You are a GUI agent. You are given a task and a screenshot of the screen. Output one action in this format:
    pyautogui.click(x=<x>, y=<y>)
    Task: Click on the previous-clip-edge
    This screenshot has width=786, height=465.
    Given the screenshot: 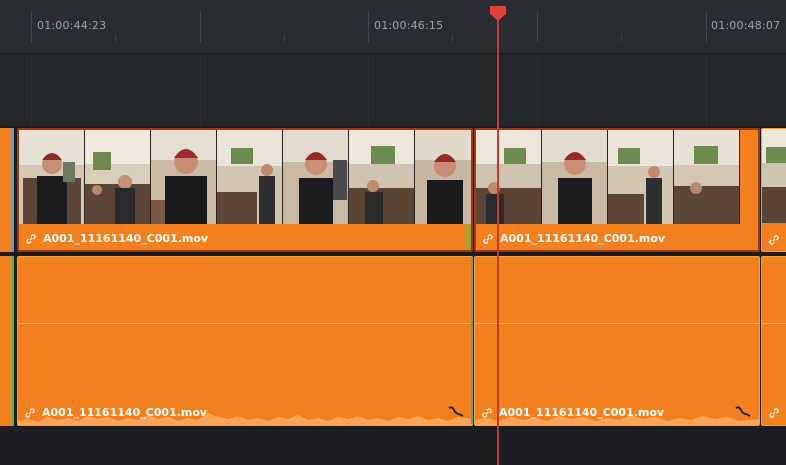 What is the action you would take?
    pyautogui.click(x=7, y=190)
    